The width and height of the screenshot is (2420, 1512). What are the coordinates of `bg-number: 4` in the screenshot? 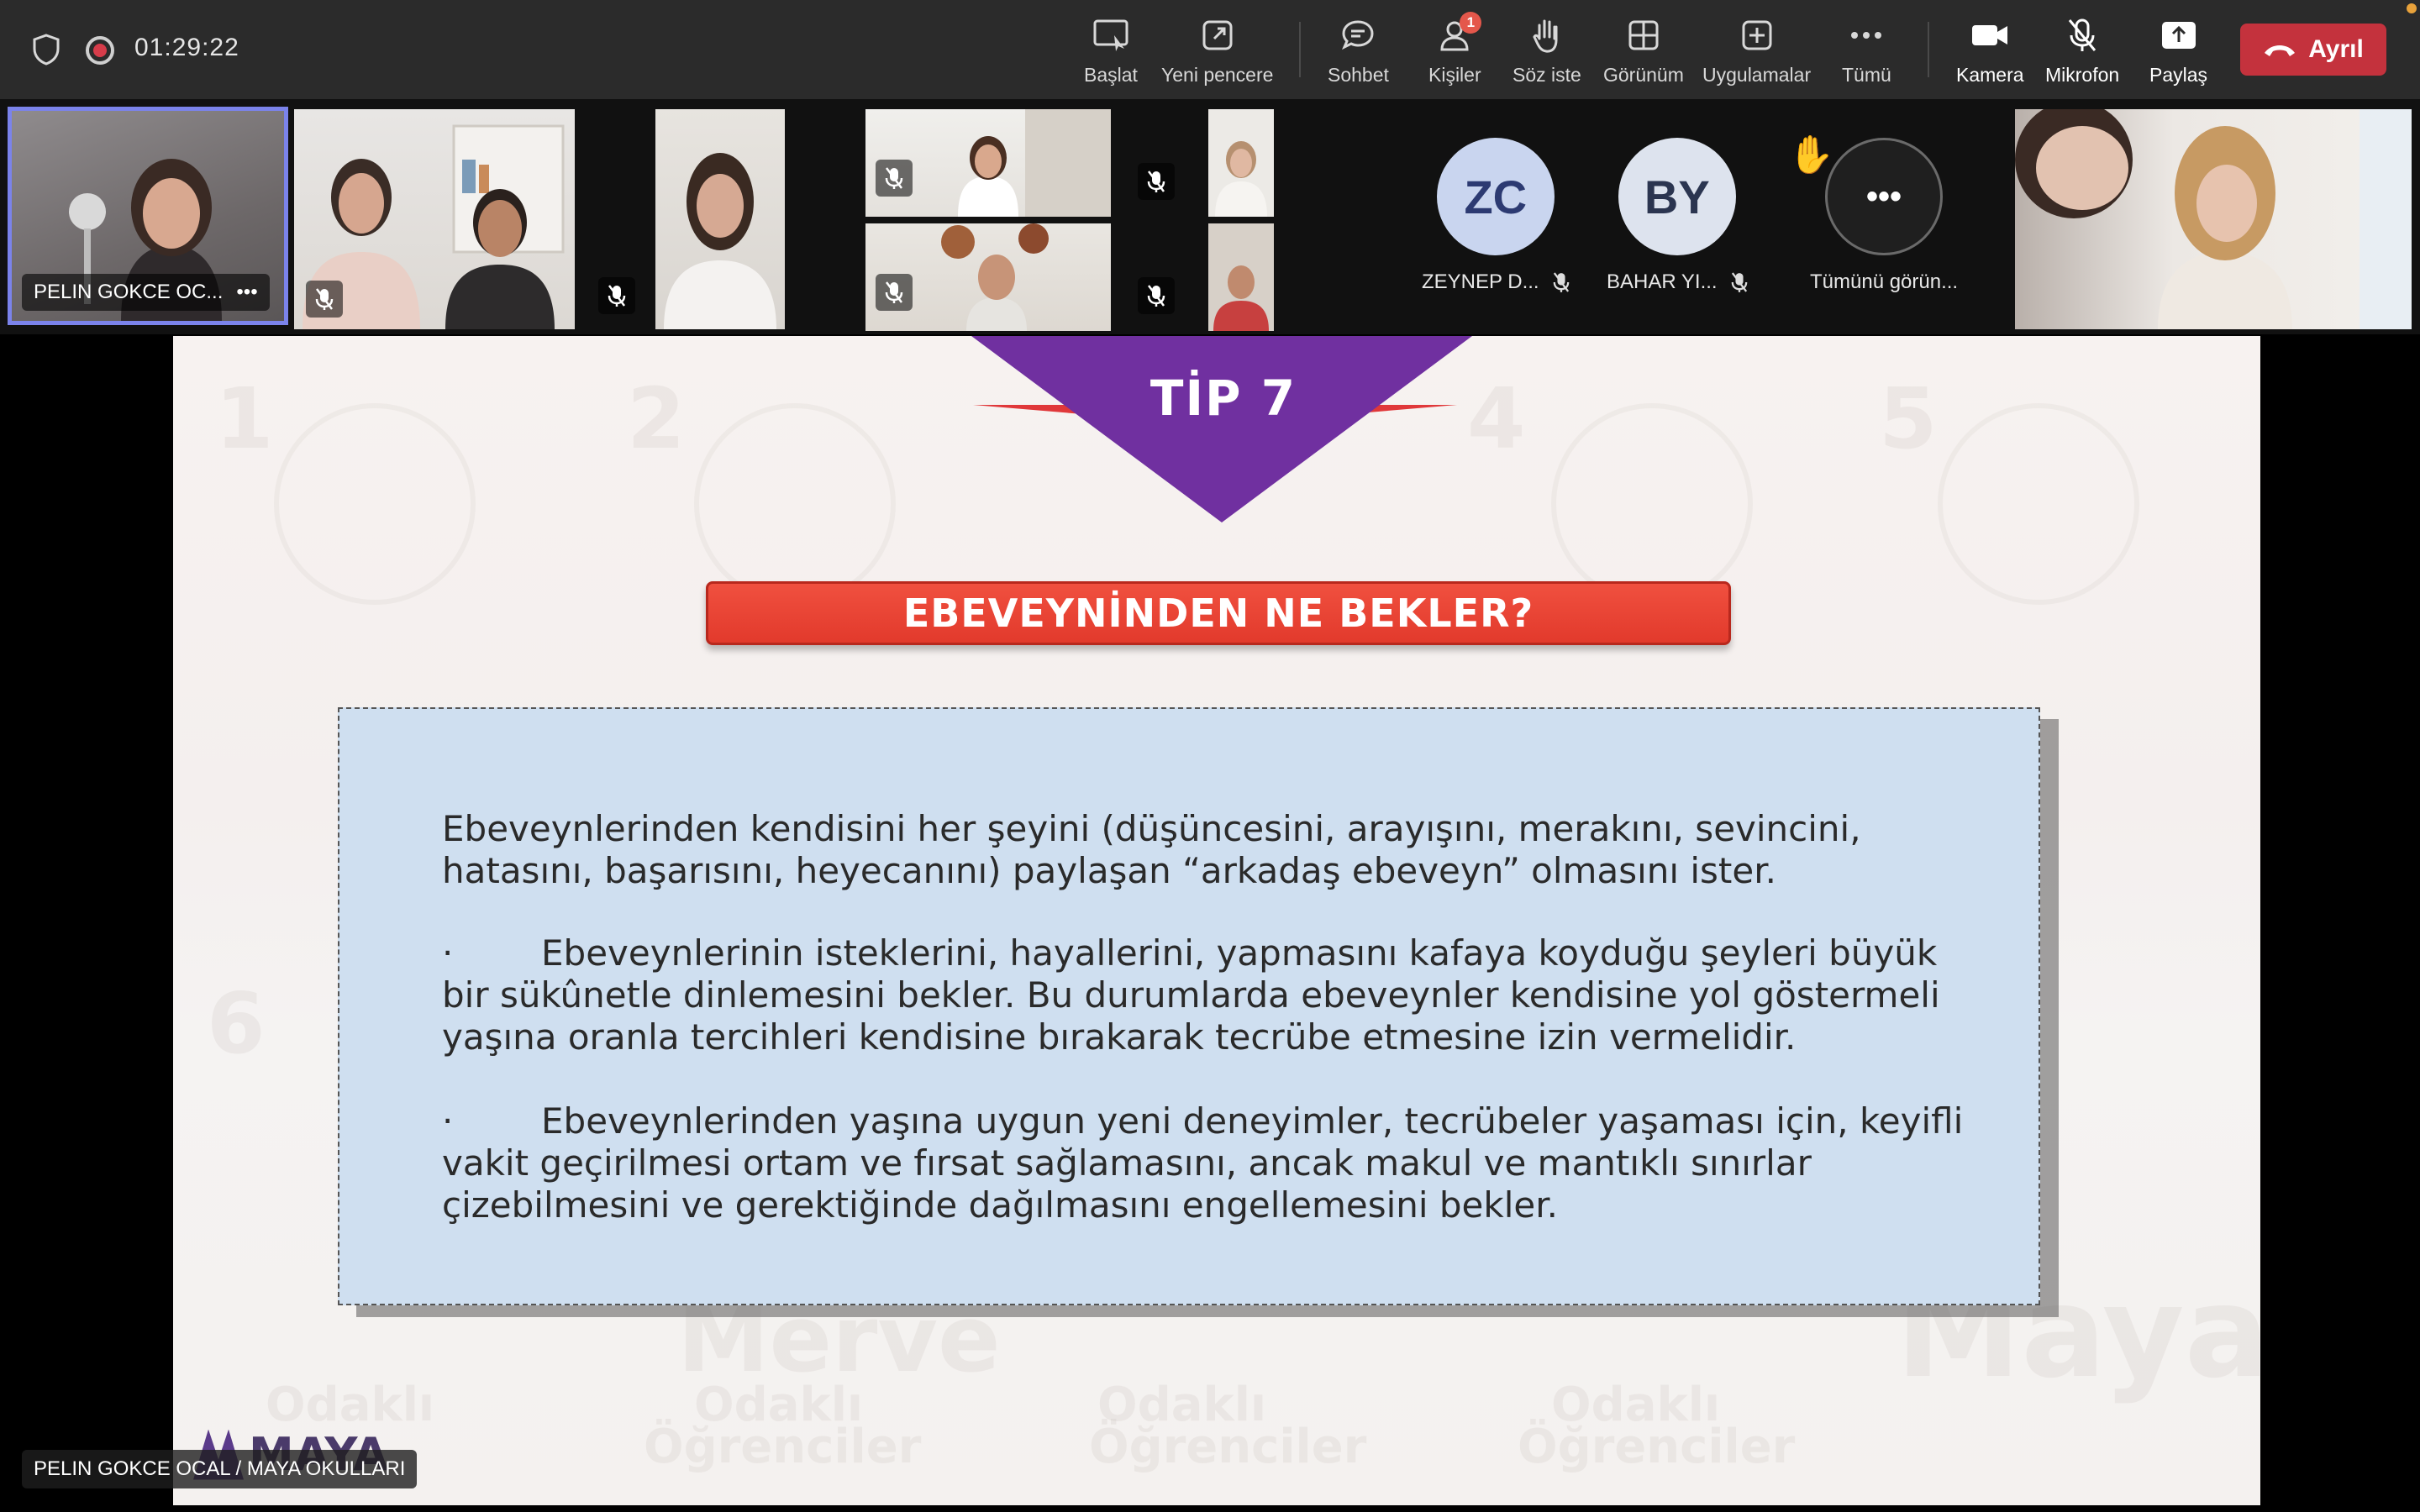 It's located at (1497, 419).